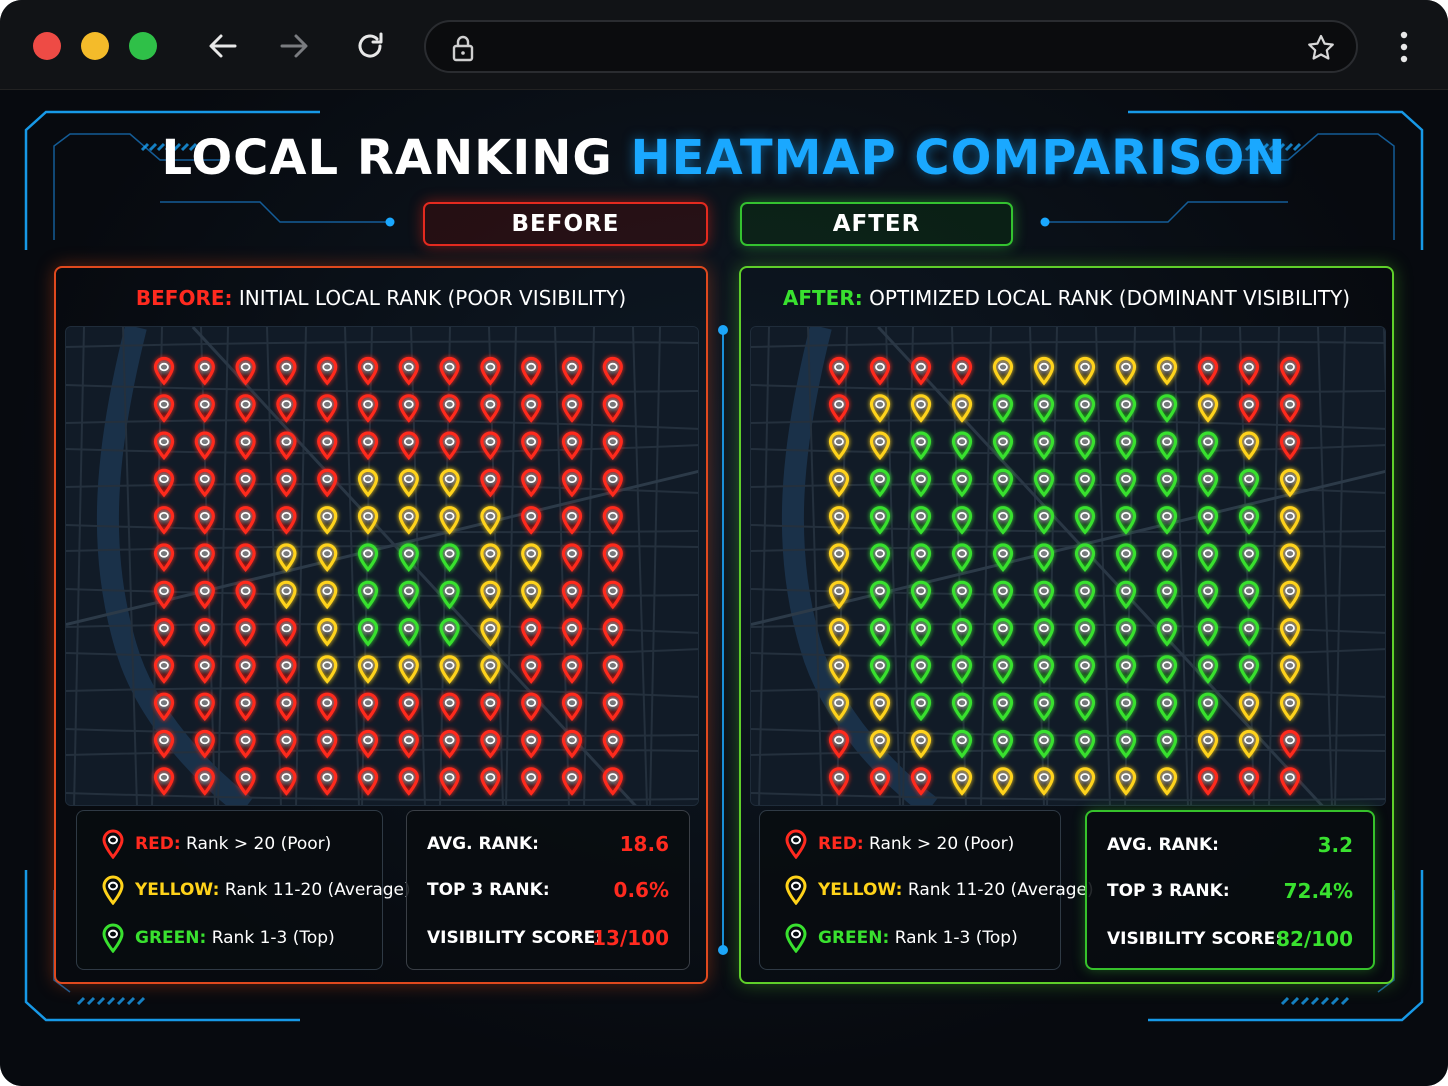  Describe the element at coordinates (95, 46) in the screenshot. I see `minimize-window-button` at that location.